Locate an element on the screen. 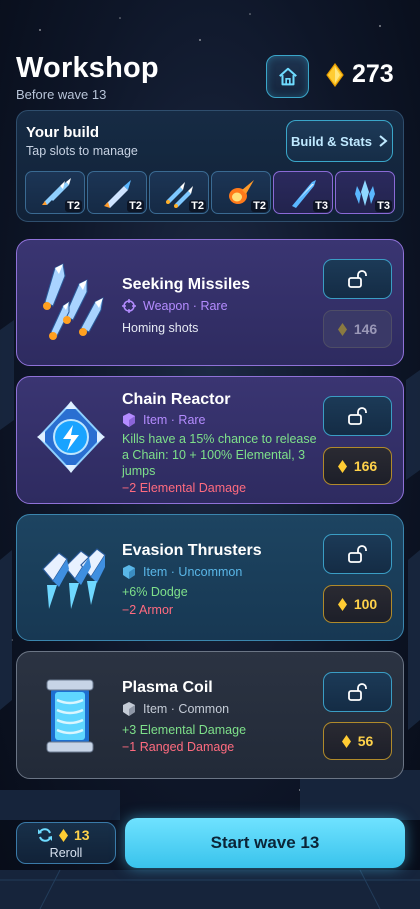 This screenshot has width=420, height=909. chevron-right-icon is located at coordinates (383, 141).